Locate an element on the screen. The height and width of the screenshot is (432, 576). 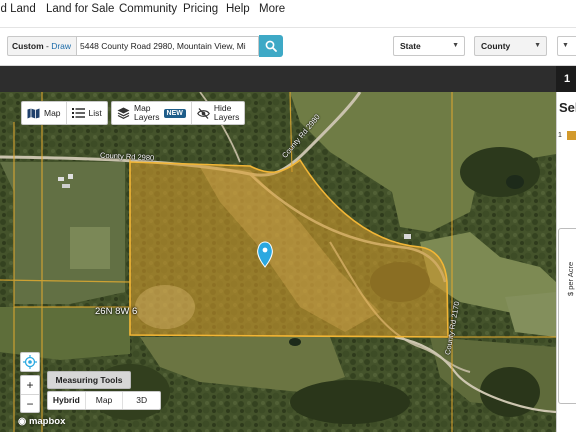
search-icon is located at coordinates (271, 46).